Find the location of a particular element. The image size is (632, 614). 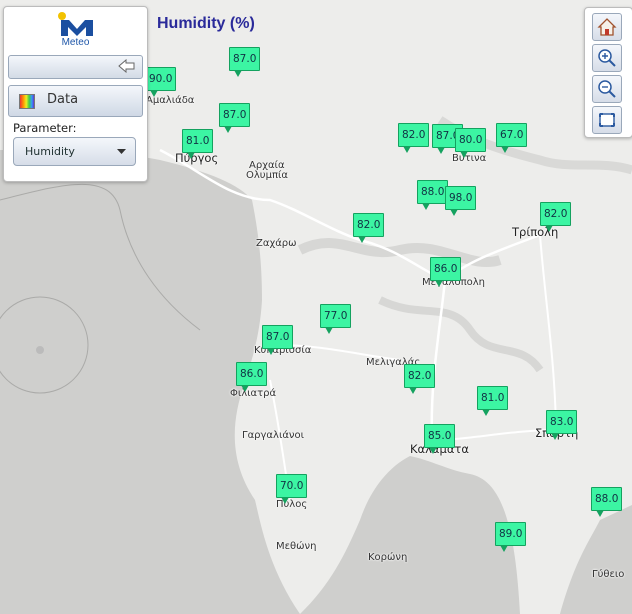

collapse-panel-button is located at coordinates (75, 67).